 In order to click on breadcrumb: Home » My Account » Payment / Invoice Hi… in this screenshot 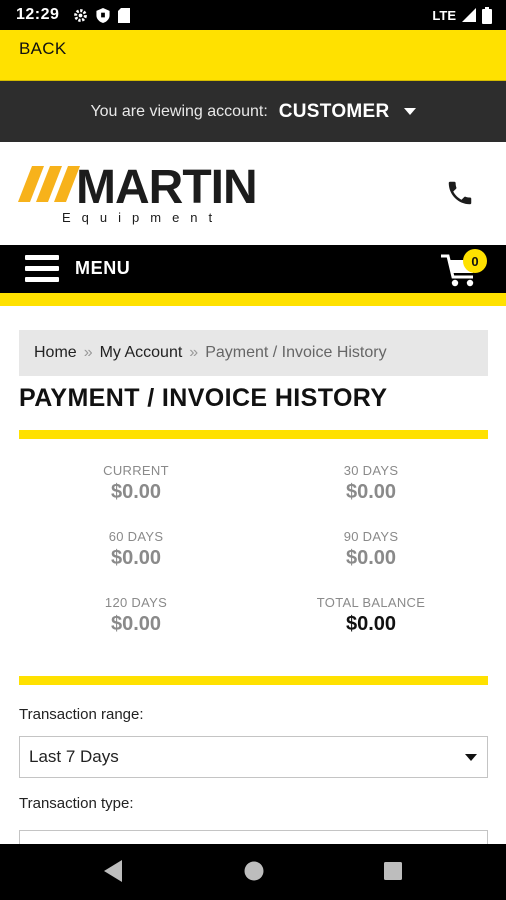, I will do `click(253, 353)`.